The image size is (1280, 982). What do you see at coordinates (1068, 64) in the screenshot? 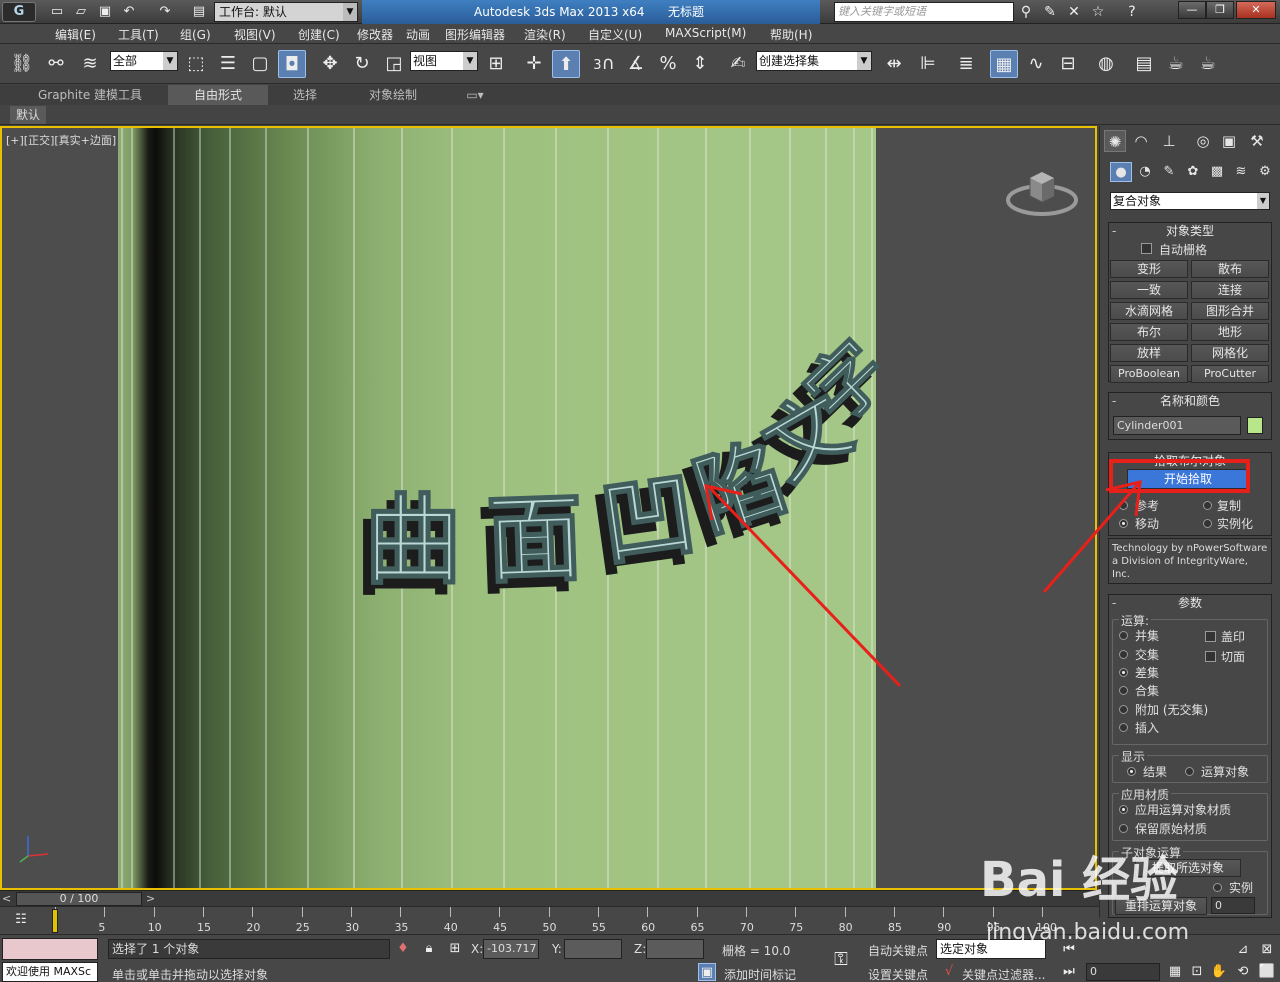
I see `schematic-view-icon: ⊟` at bounding box center [1068, 64].